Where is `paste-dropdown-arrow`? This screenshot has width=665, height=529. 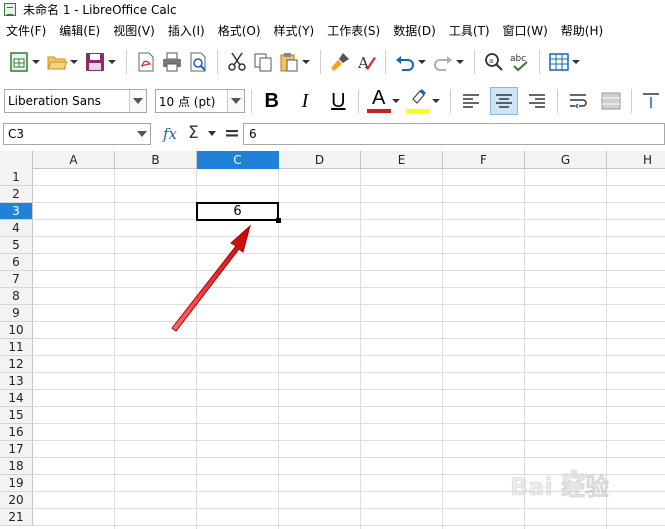
paste-dropdown-arrow is located at coordinates (306, 62).